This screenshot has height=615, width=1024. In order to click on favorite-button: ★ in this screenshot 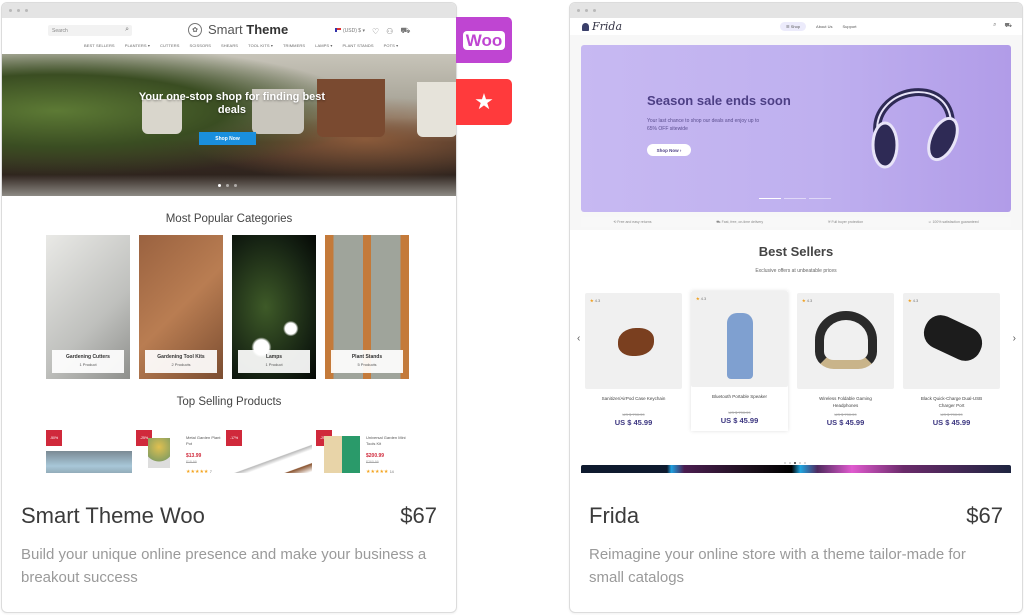, I will do `click(484, 102)`.